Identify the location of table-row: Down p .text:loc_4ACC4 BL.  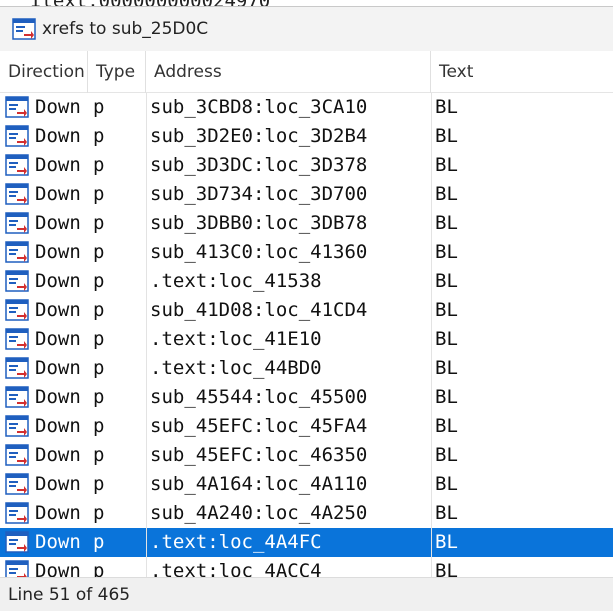
(306, 567).